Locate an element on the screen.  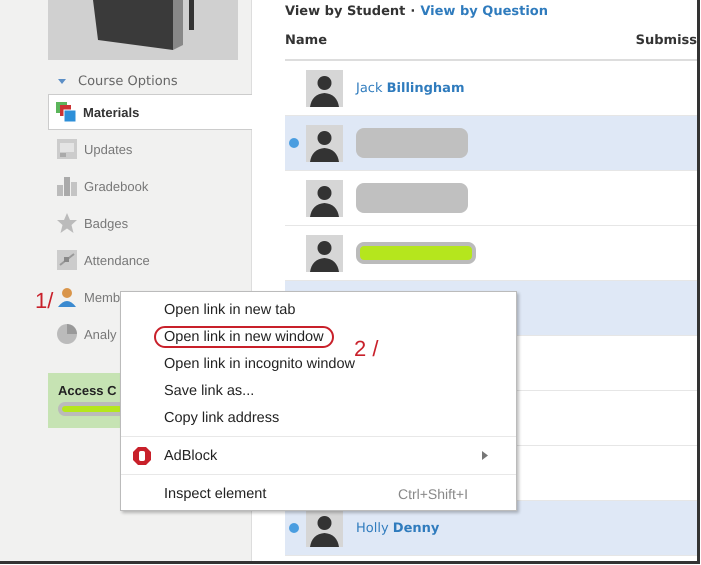
column-header: Submiss is located at coordinates (666, 40).